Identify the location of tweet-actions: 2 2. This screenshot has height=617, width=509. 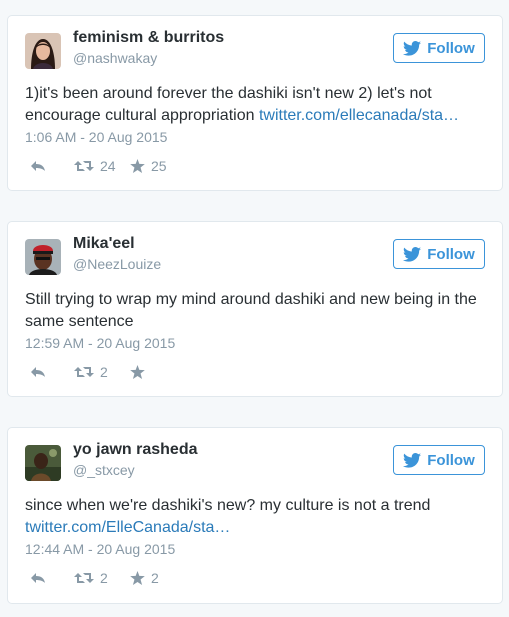
(94, 578).